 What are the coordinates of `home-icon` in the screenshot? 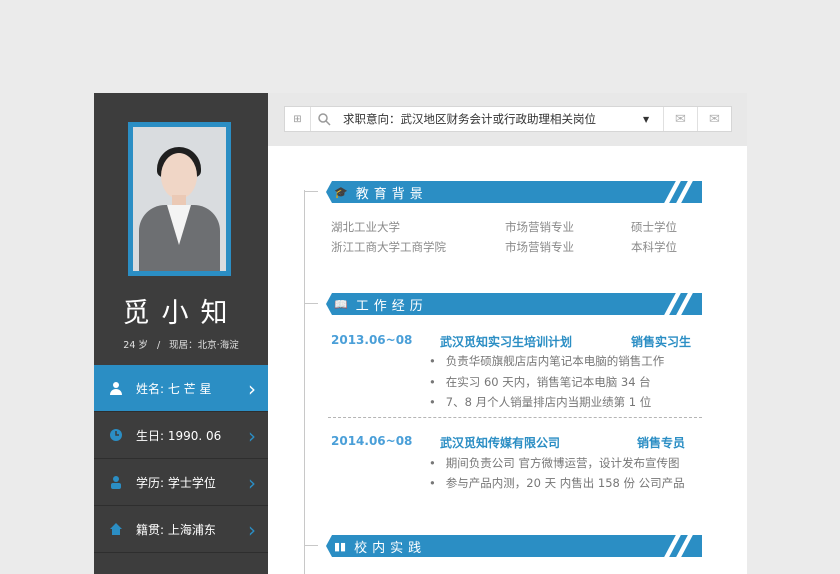 It's located at (116, 529).